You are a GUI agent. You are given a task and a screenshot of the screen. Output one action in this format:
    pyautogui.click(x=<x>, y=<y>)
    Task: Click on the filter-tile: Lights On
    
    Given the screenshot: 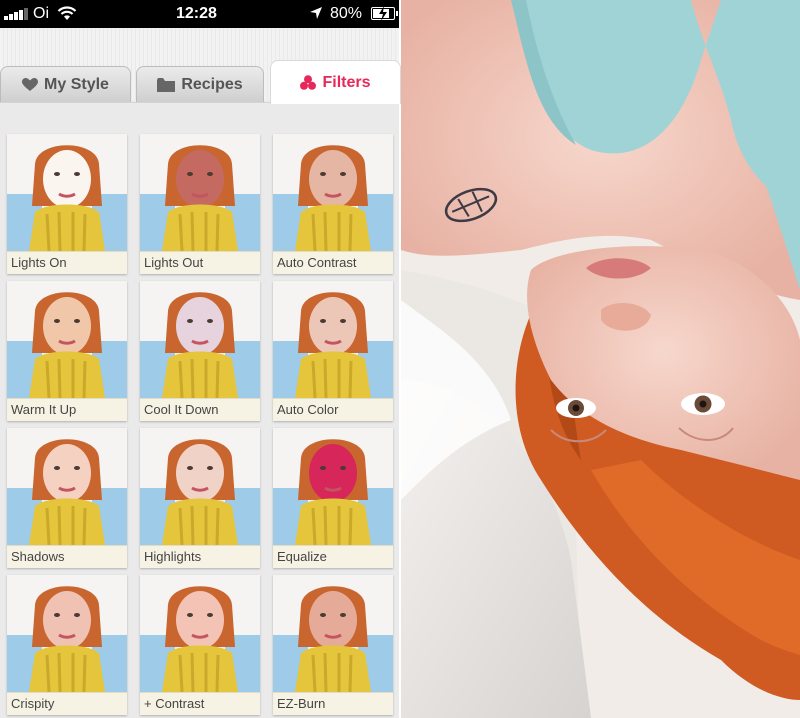 What is the action you would take?
    pyautogui.click(x=67, y=204)
    